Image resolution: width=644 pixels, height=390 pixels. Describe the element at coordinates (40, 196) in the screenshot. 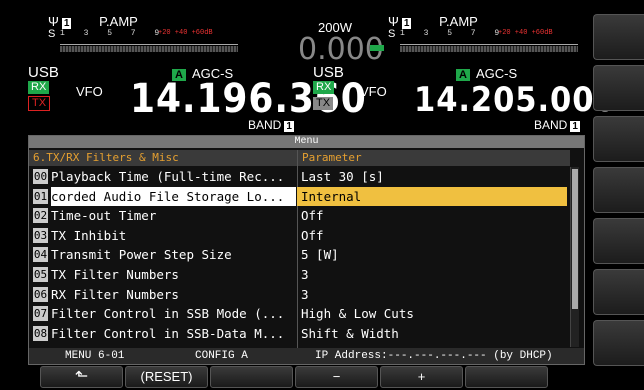

I see `menu-row-number: 01` at that location.